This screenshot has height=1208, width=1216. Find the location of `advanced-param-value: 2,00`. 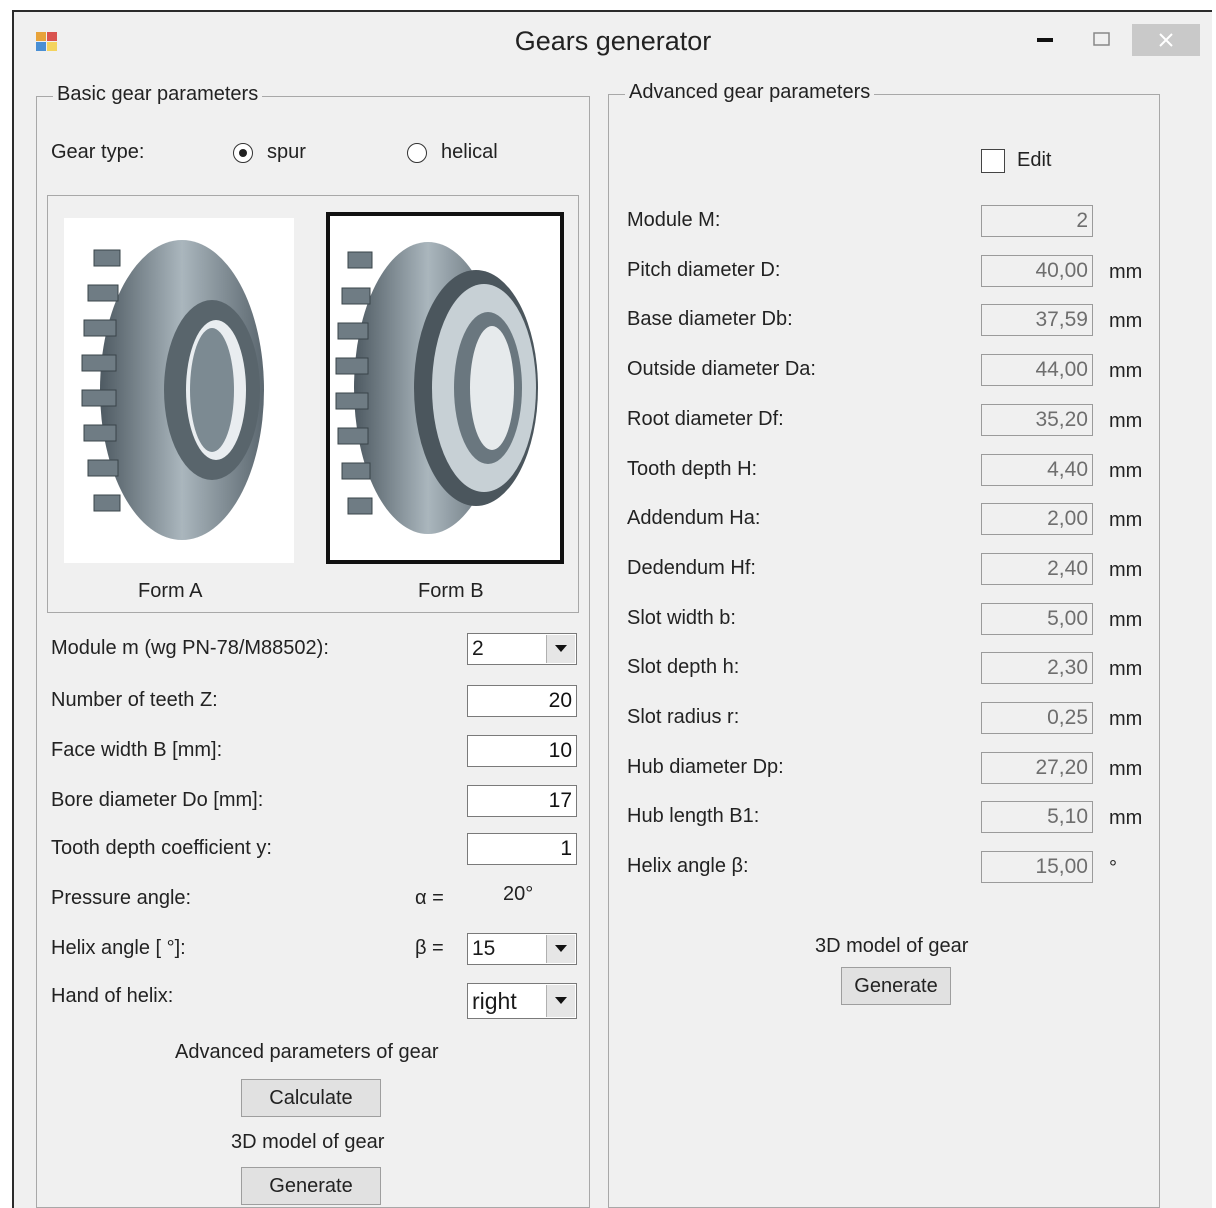

advanced-param-value: 2,00 is located at coordinates (1037, 519).